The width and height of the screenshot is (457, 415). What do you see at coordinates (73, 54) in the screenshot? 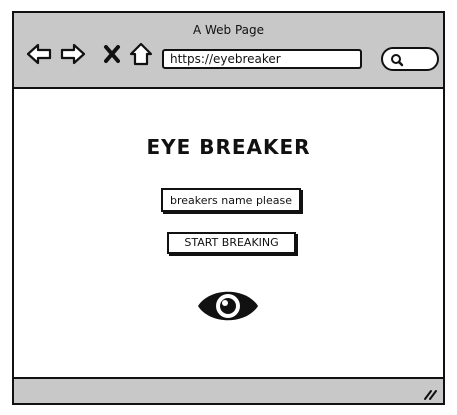
I see `forward-arrow-icon` at bounding box center [73, 54].